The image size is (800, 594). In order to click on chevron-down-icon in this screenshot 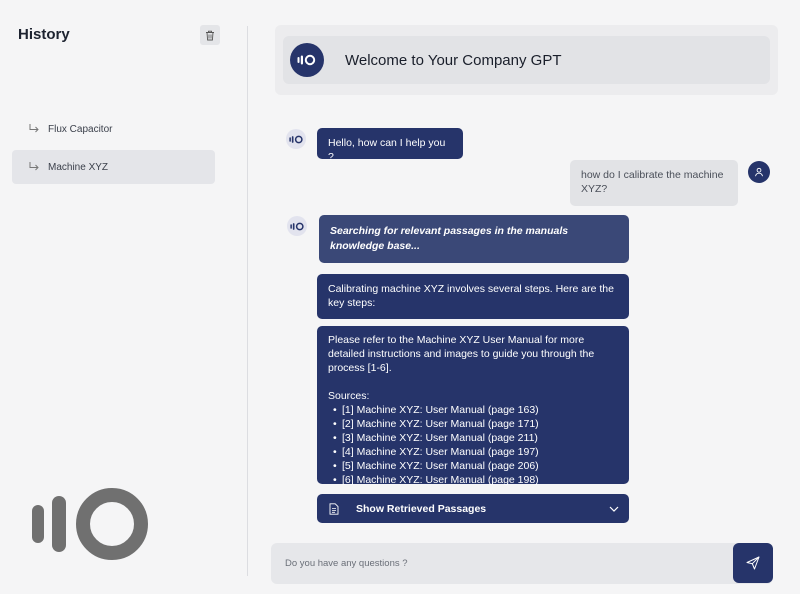, I will do `click(614, 509)`.